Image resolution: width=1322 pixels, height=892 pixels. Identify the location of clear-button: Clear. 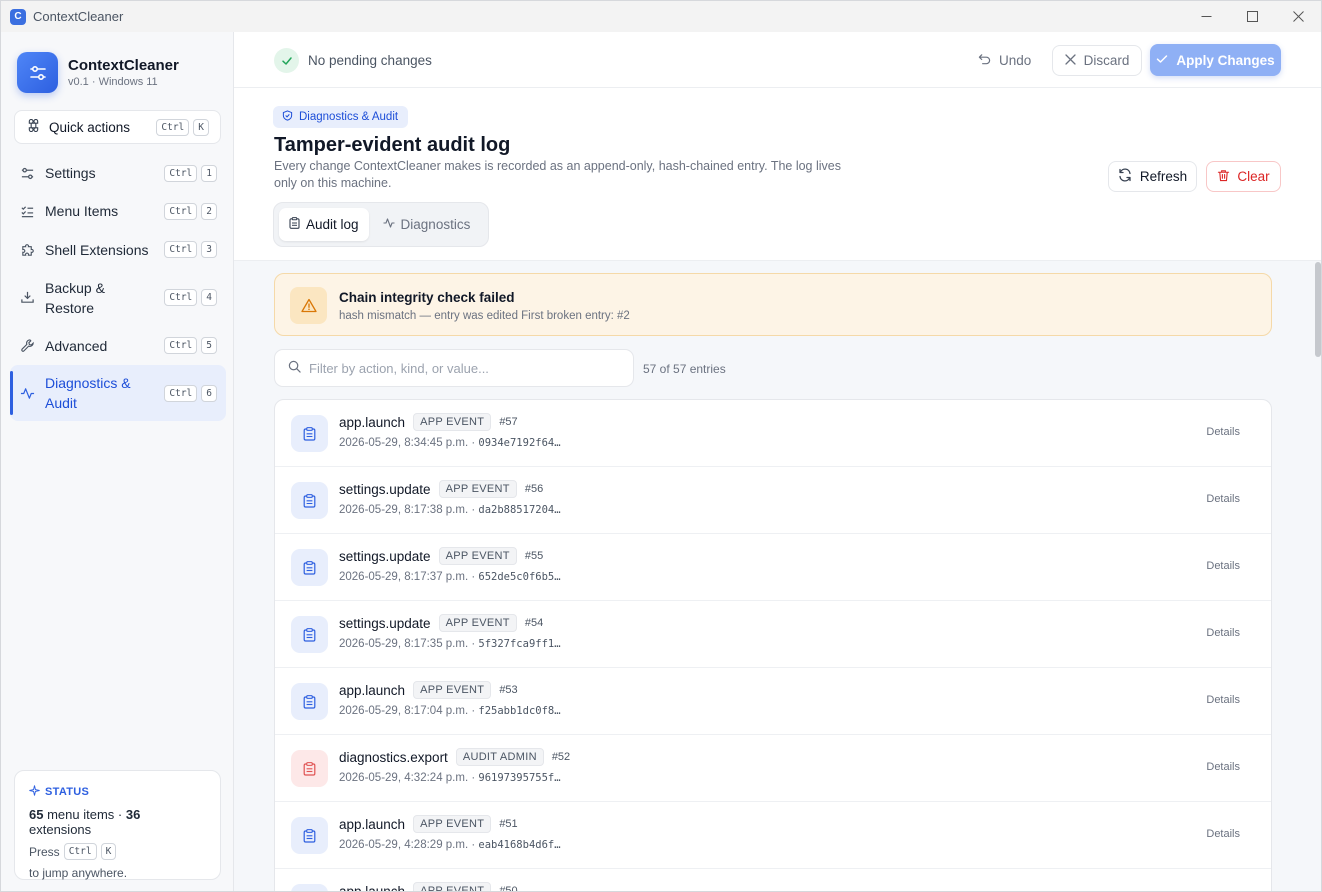
(1243, 176).